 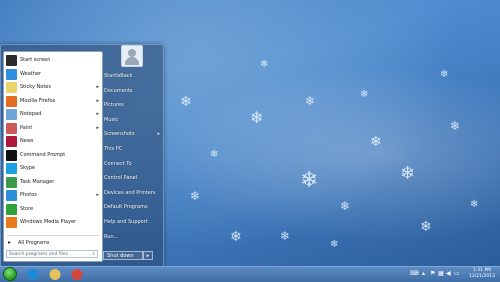 What do you see at coordinates (53, 141) in the screenshot?
I see `app-item: News` at bounding box center [53, 141].